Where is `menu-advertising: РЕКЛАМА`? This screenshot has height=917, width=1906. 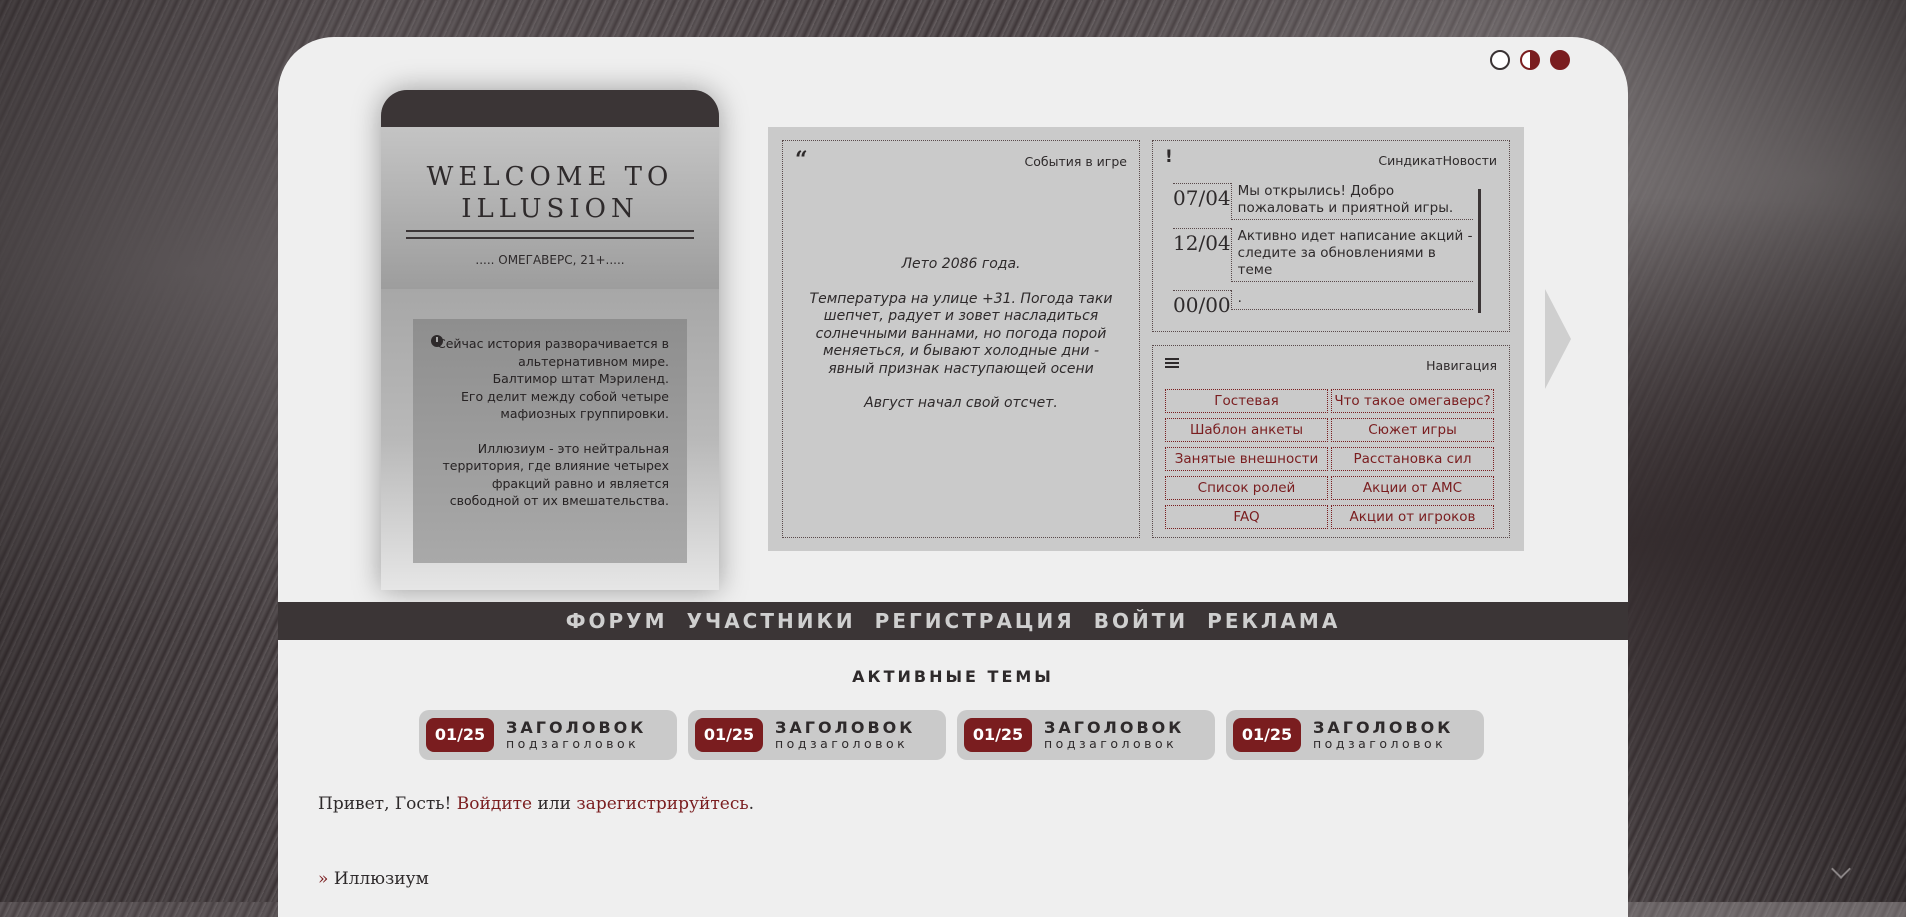
menu-advertising: РЕКЛАМА is located at coordinates (1273, 621).